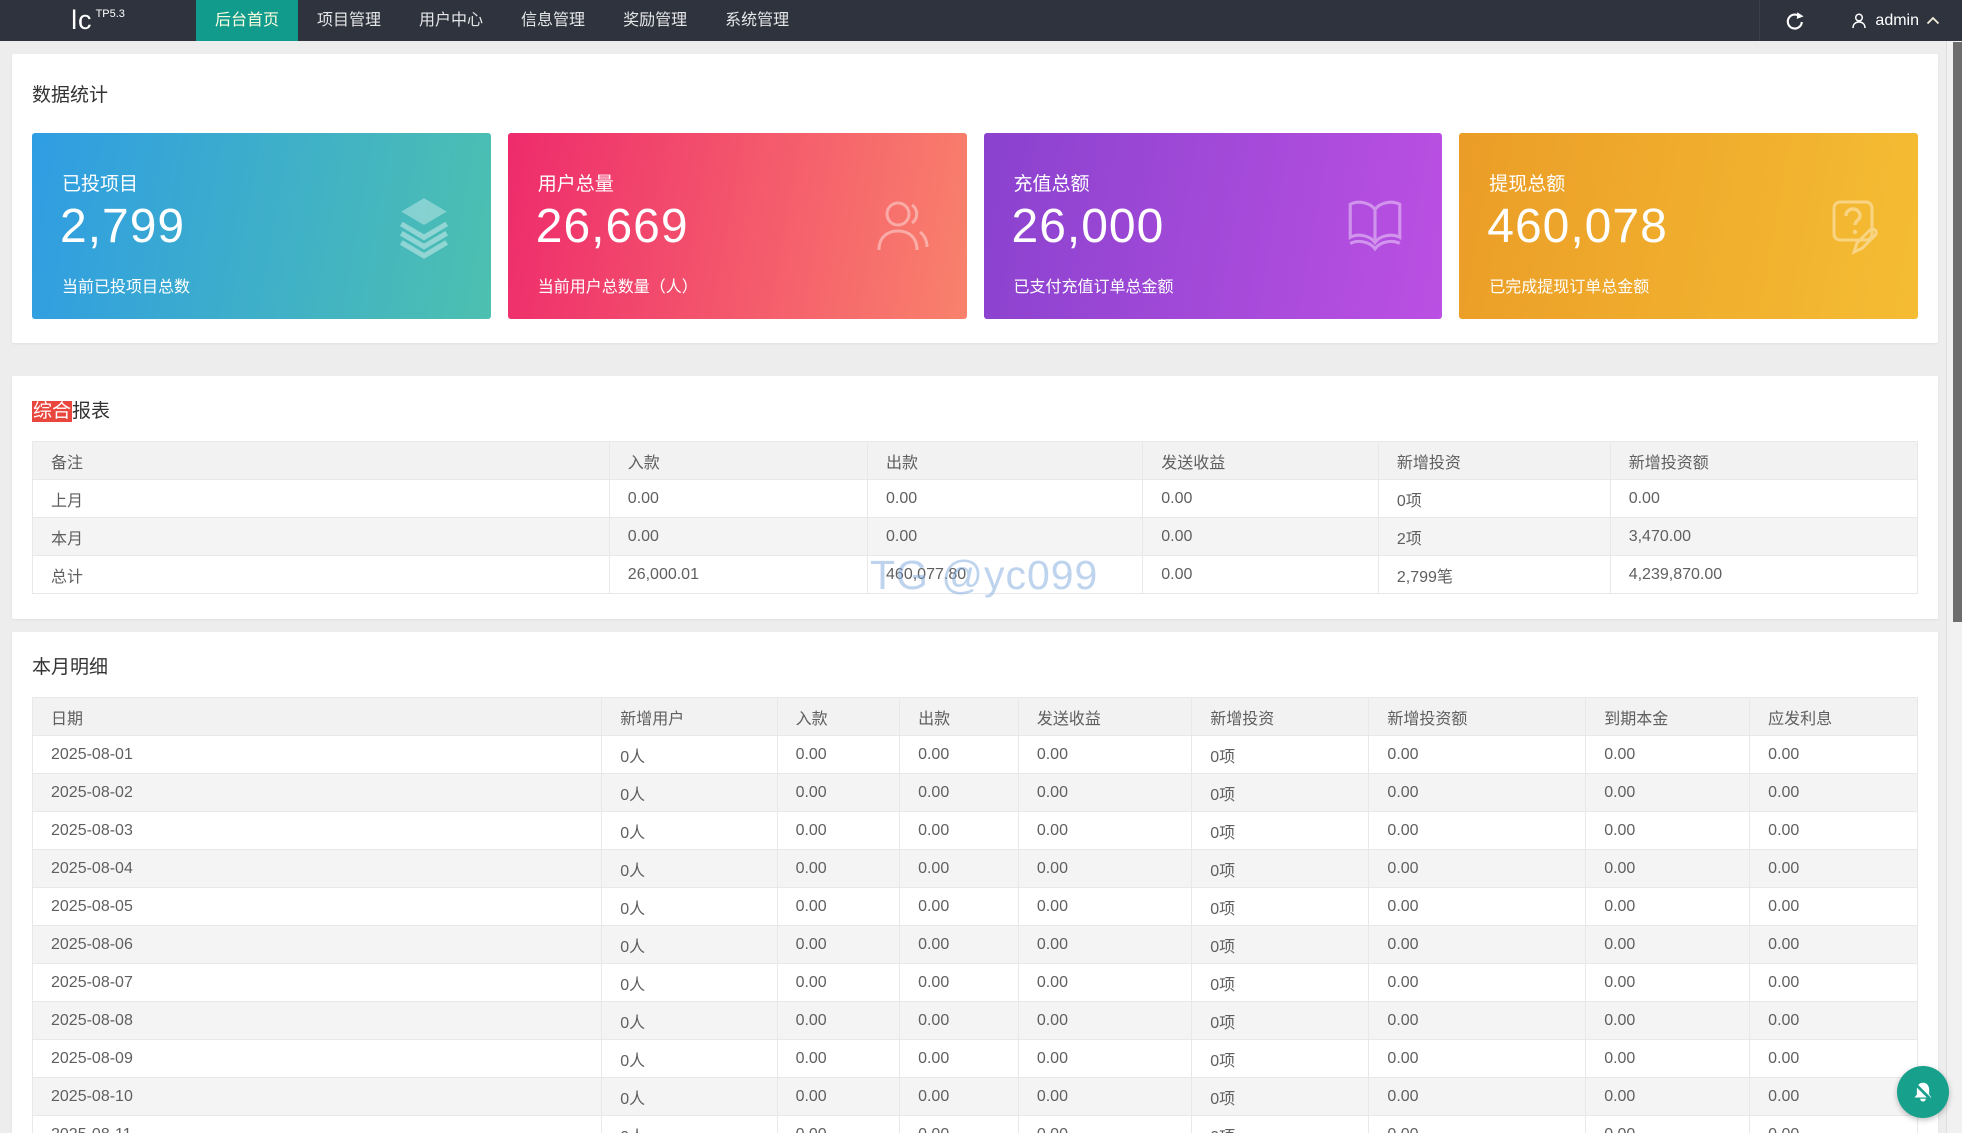 This screenshot has width=1962, height=1133. What do you see at coordinates (317, 944) in the screenshot?
I see `table-cell: 2025-08-06` at bounding box center [317, 944].